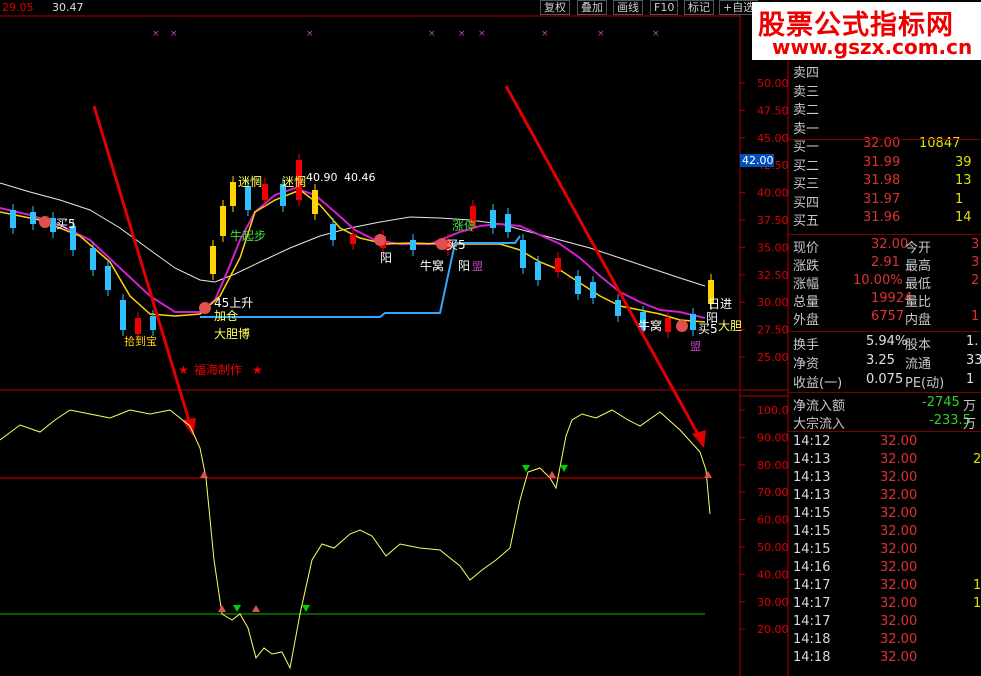  Describe the element at coordinates (773, 520) in the screenshot. I see `indicator-axis-label: 60.00` at that location.